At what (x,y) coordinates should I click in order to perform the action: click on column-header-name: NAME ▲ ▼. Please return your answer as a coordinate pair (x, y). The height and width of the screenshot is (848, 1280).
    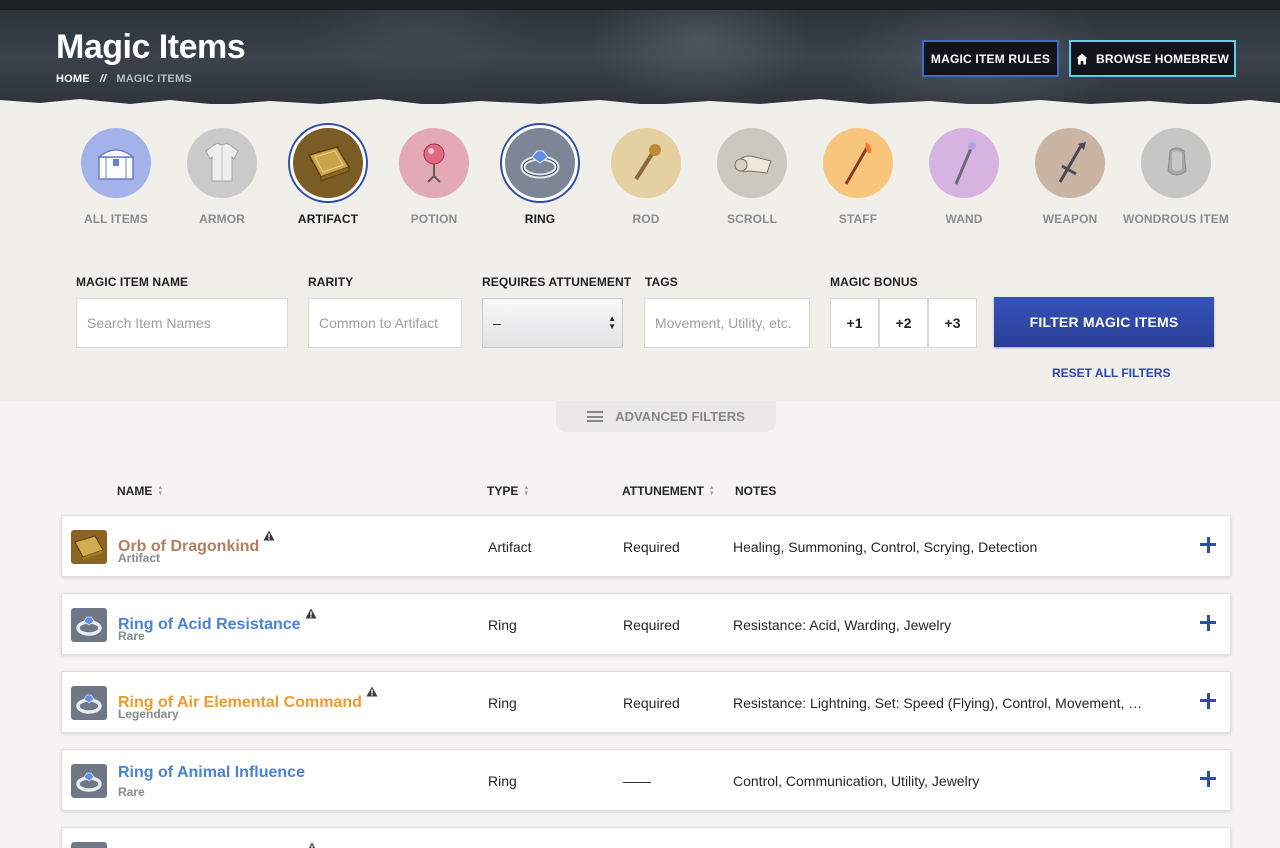
    Looking at the image, I should click on (140, 491).